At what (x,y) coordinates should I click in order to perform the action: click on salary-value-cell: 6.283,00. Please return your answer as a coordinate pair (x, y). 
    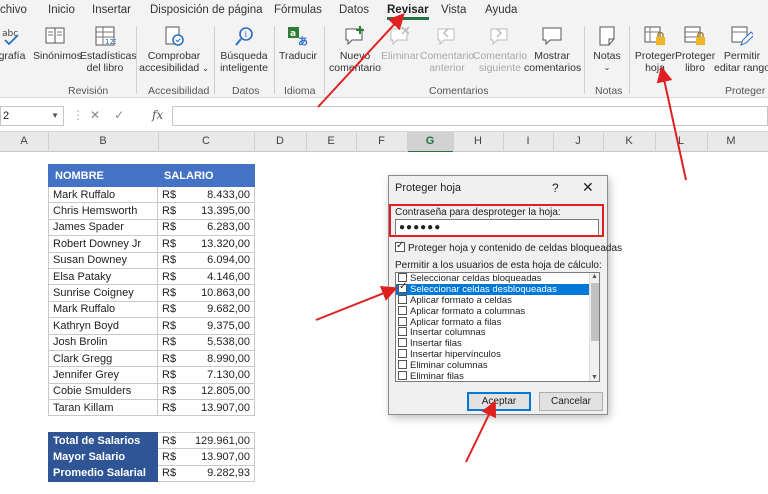
    Looking at the image, I should click on (219, 227).